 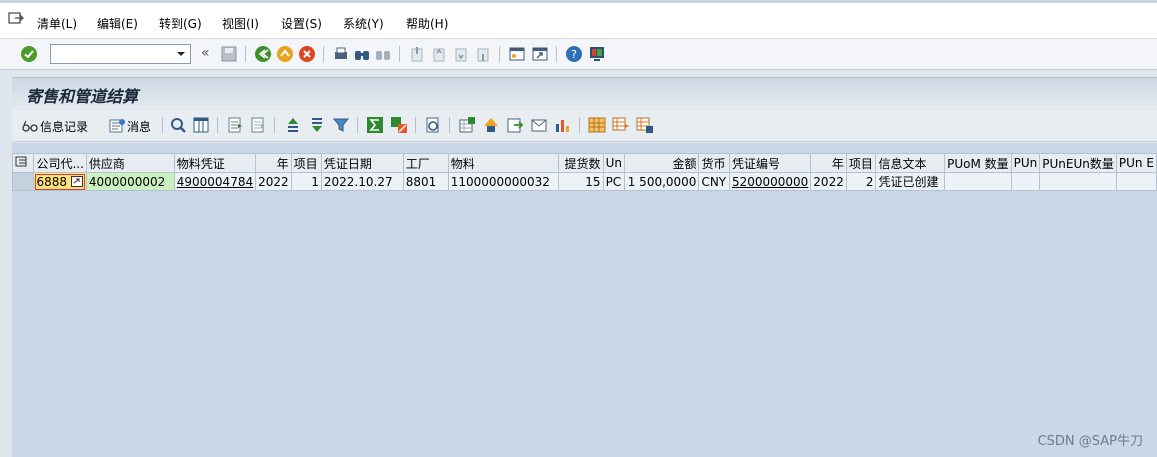 What do you see at coordinates (235, 125) in the screenshot?
I see `select-all-icon` at bounding box center [235, 125].